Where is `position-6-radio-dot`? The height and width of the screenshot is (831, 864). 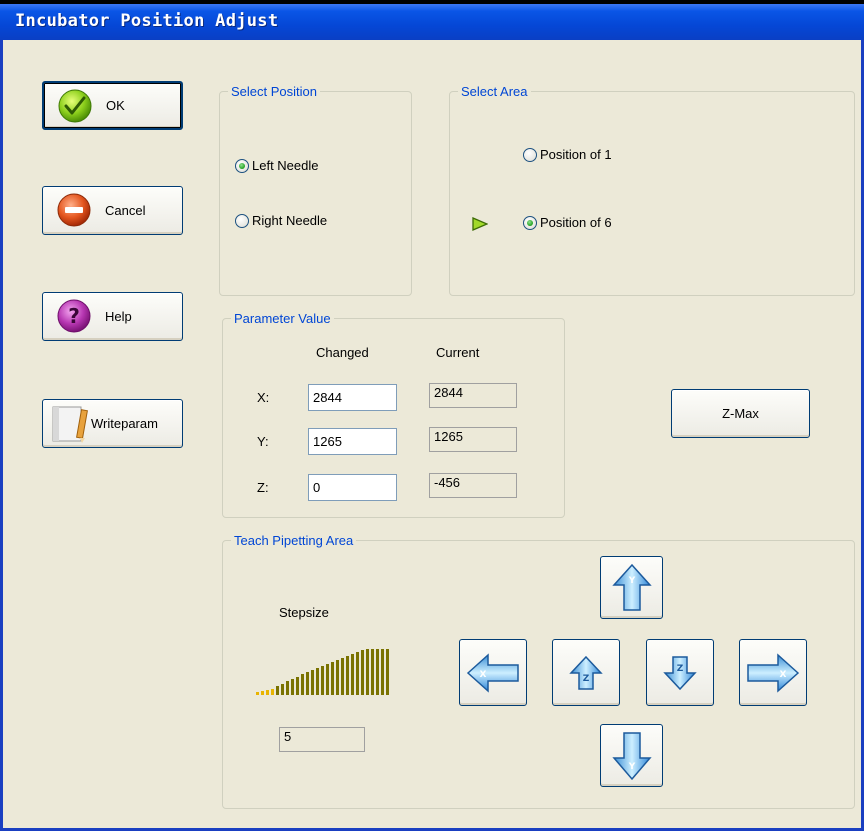
position-6-radio-dot is located at coordinates (530, 222).